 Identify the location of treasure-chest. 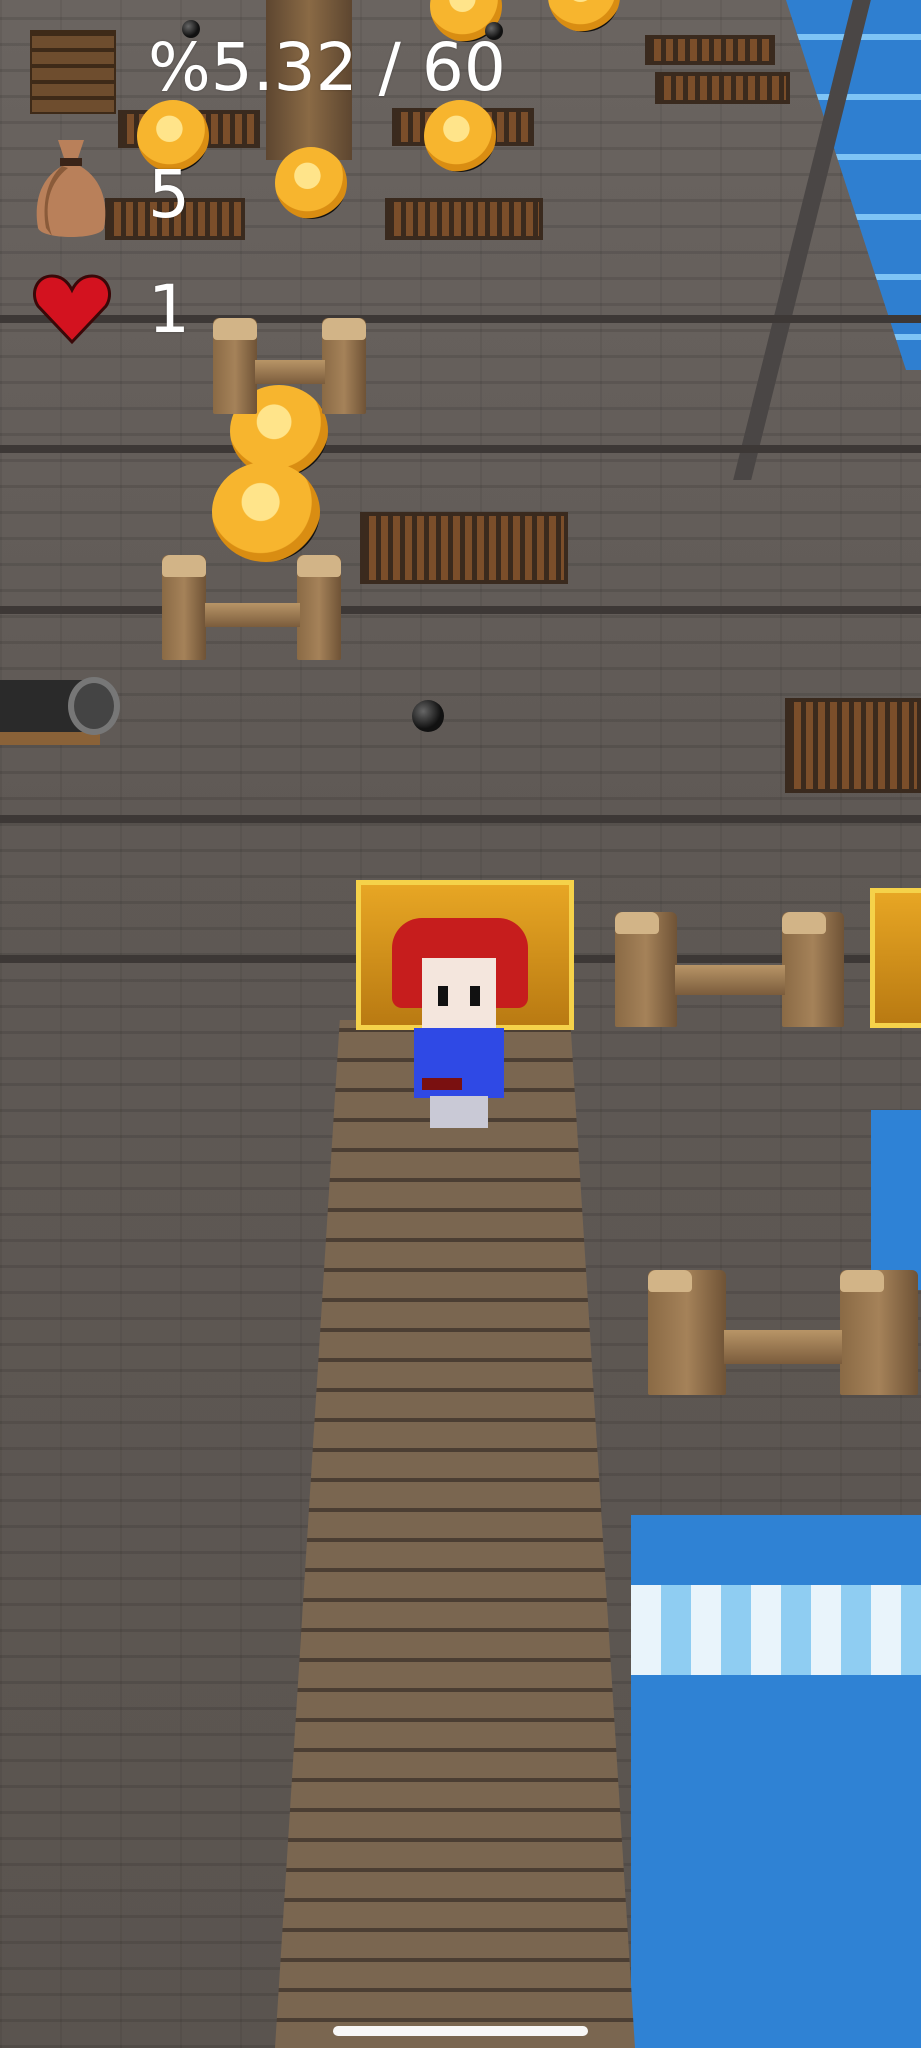
(895, 958).